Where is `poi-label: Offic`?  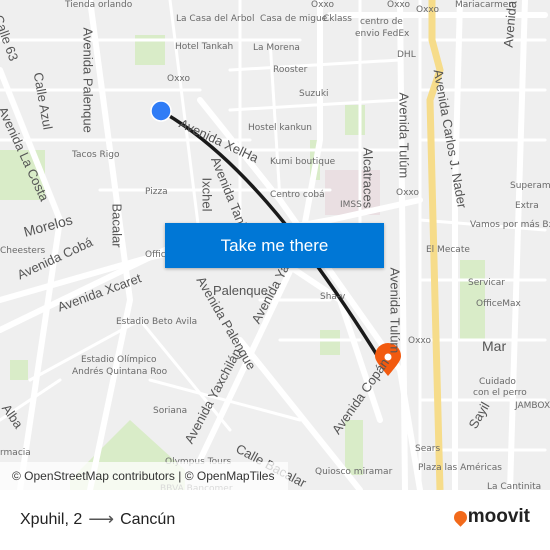 poi-label: Offic is located at coordinates (155, 255).